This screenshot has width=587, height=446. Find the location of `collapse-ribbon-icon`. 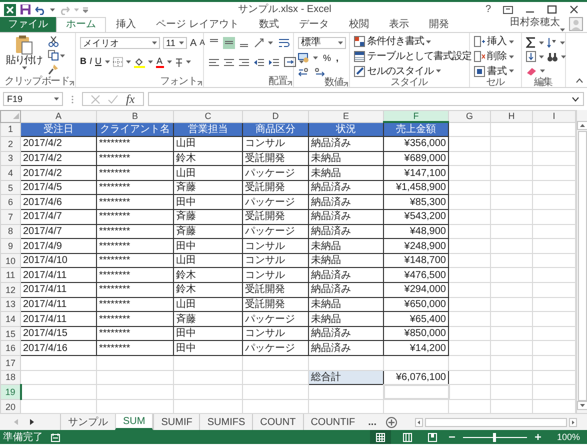

collapse-ribbon-icon is located at coordinates (579, 80).